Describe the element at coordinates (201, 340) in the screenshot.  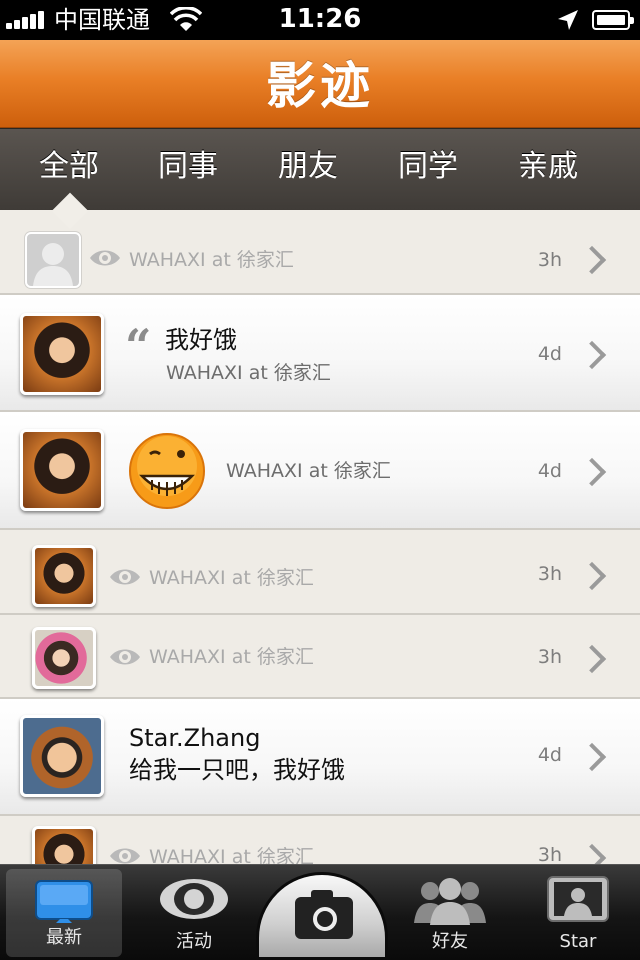
I see `post-title: 我好饿` at that location.